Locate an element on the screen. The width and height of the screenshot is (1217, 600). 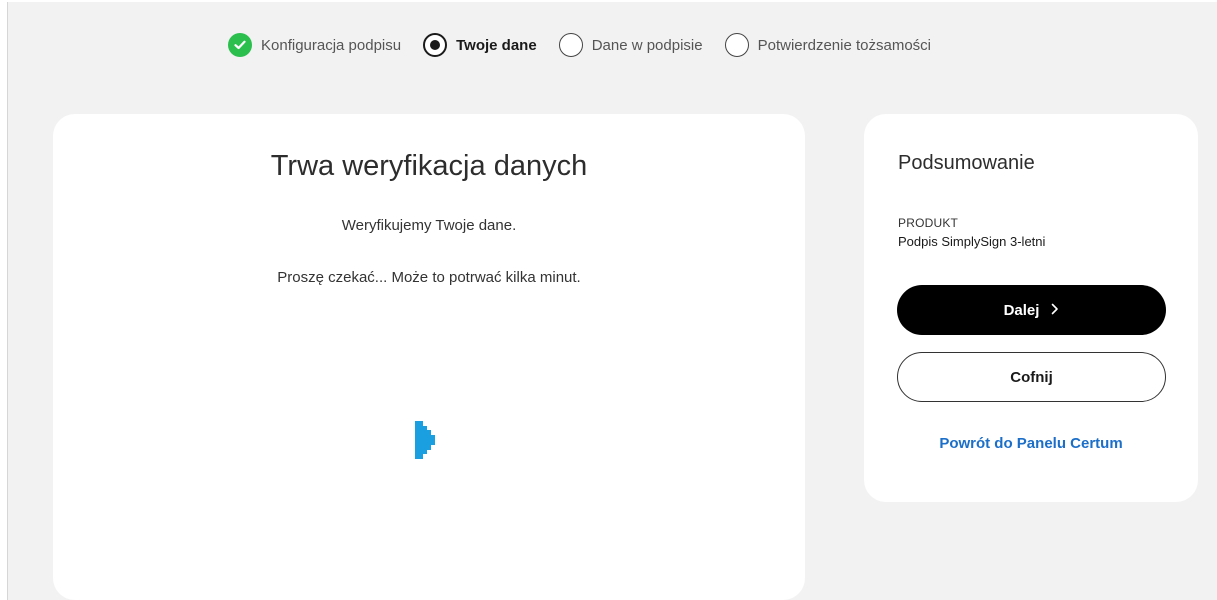
step-label: Konfiguracja podpisu is located at coordinates (331, 45).